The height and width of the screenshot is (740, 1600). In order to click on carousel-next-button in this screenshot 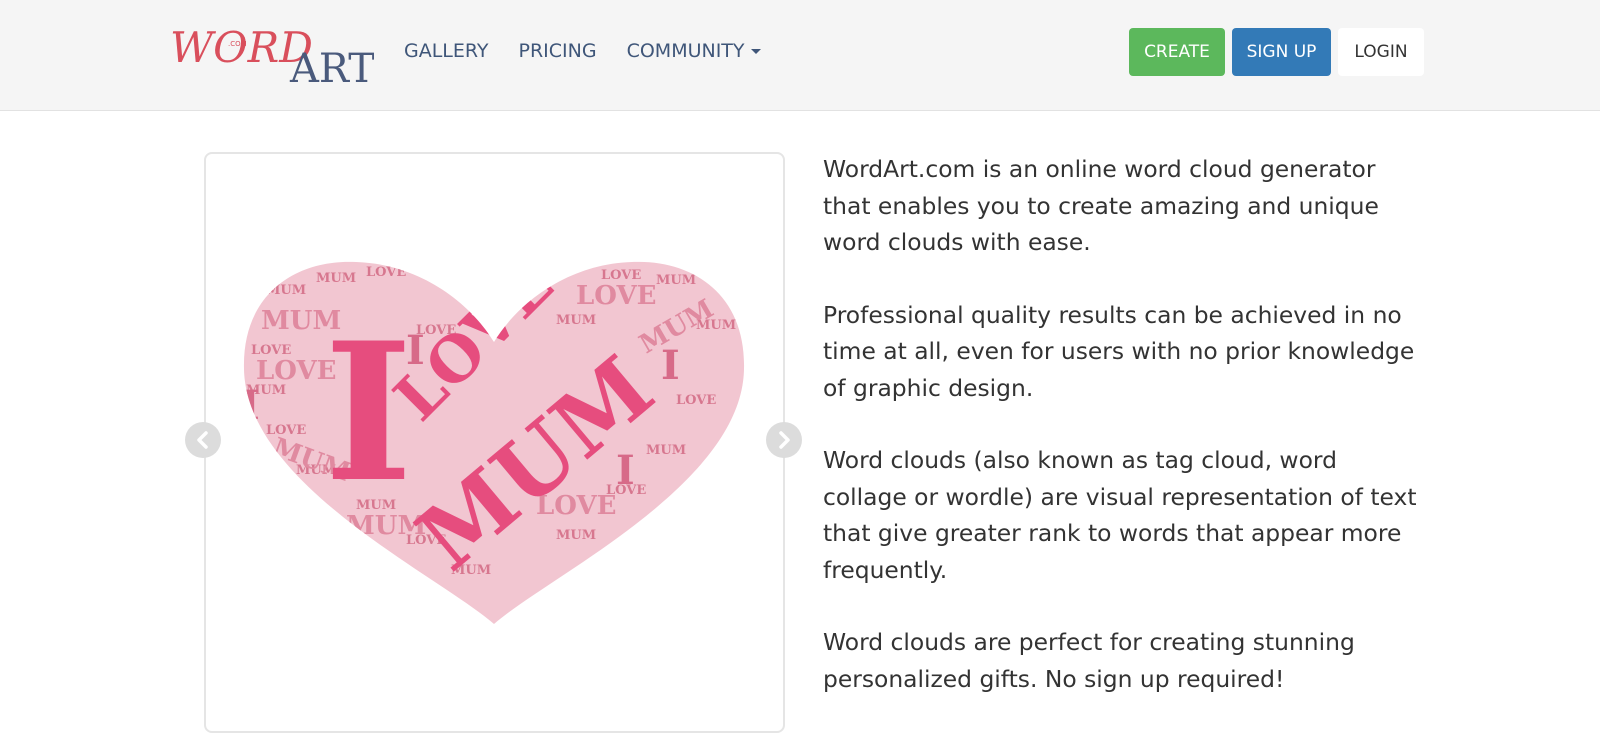, I will do `click(784, 440)`.